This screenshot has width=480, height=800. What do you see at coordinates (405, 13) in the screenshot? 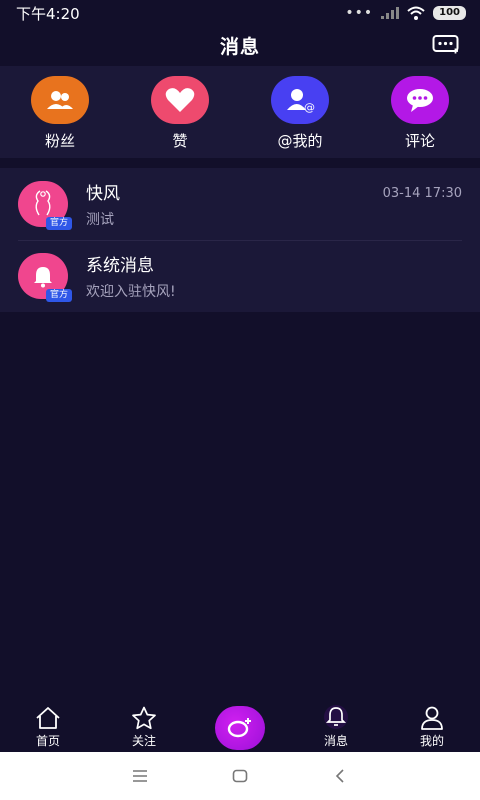
I see `status-icons: ••• 100` at bounding box center [405, 13].